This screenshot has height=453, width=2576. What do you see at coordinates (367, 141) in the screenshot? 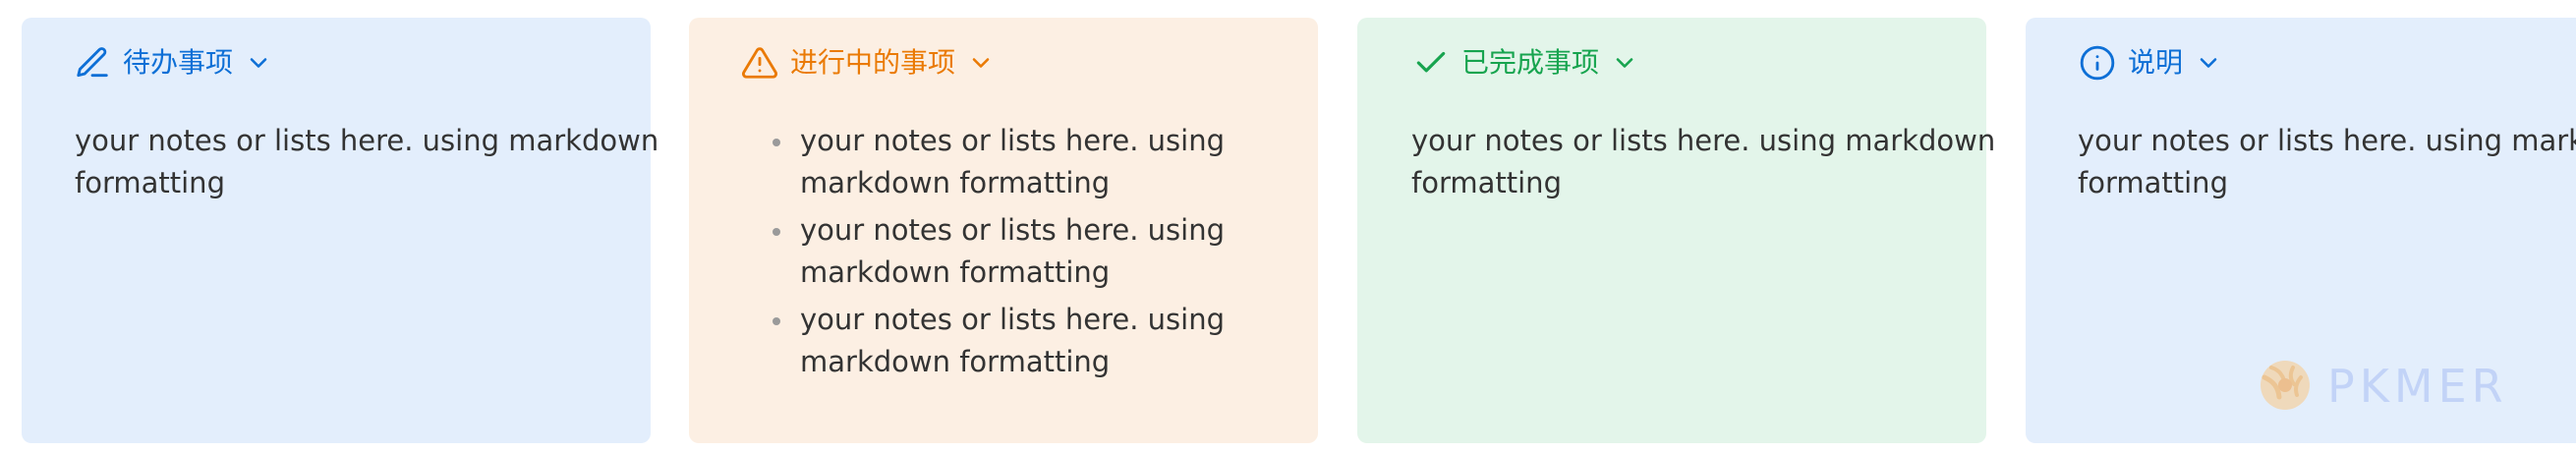
I see `callout-todo-body-line: your notes or lists here. using markdown` at bounding box center [367, 141].